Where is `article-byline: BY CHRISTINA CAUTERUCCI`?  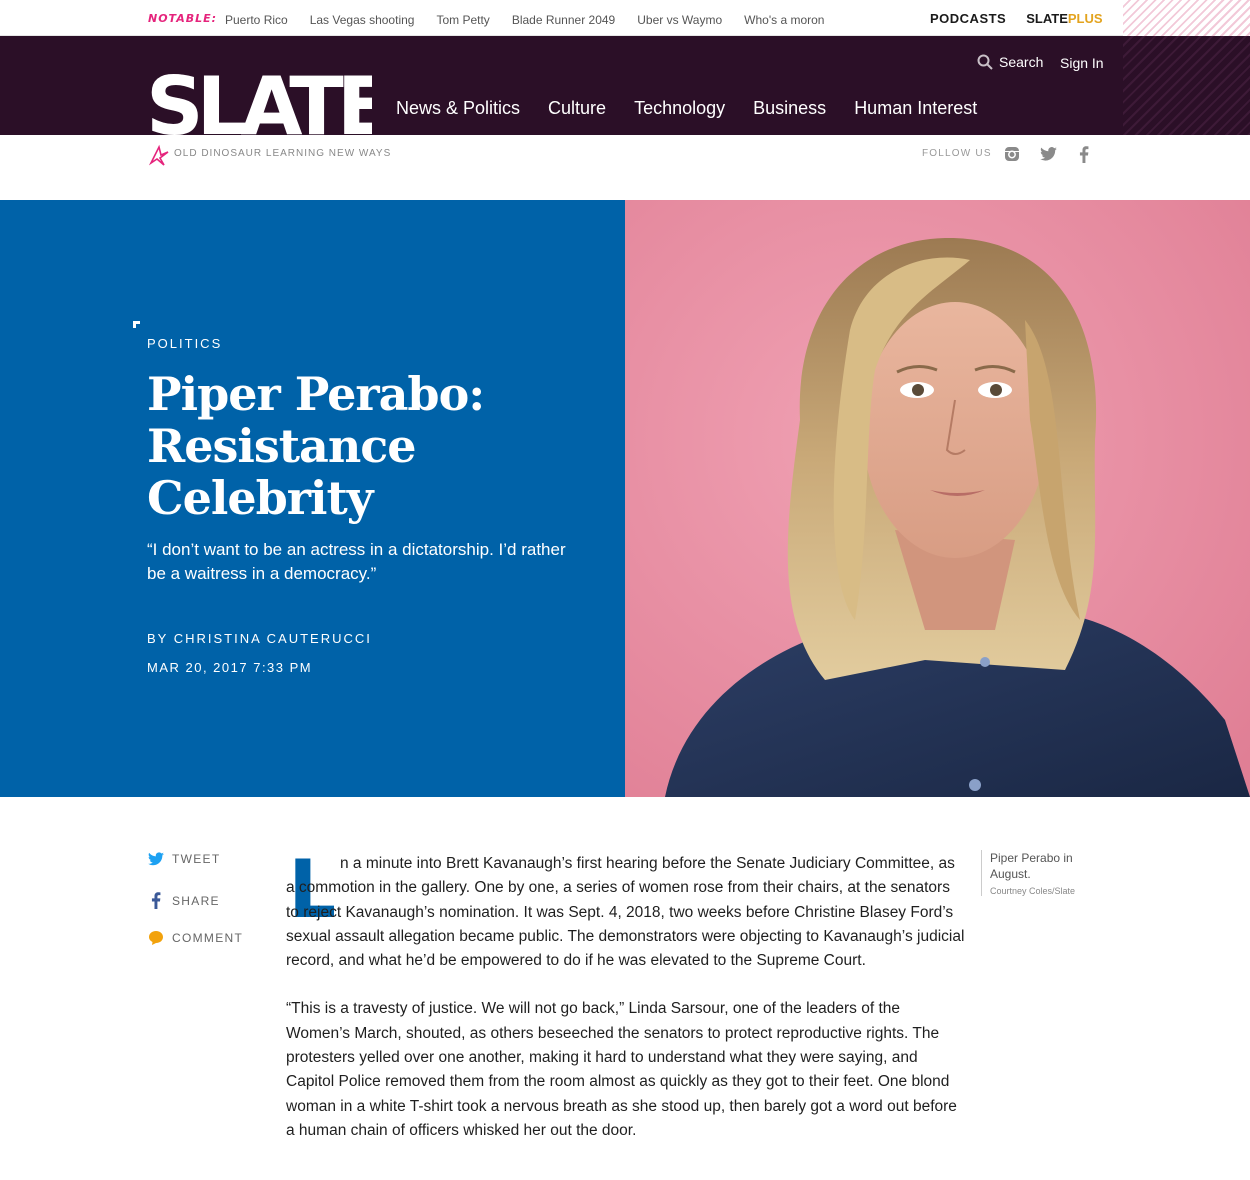
article-byline: BY CHRISTINA CAUTERUCCI is located at coordinates (259, 638).